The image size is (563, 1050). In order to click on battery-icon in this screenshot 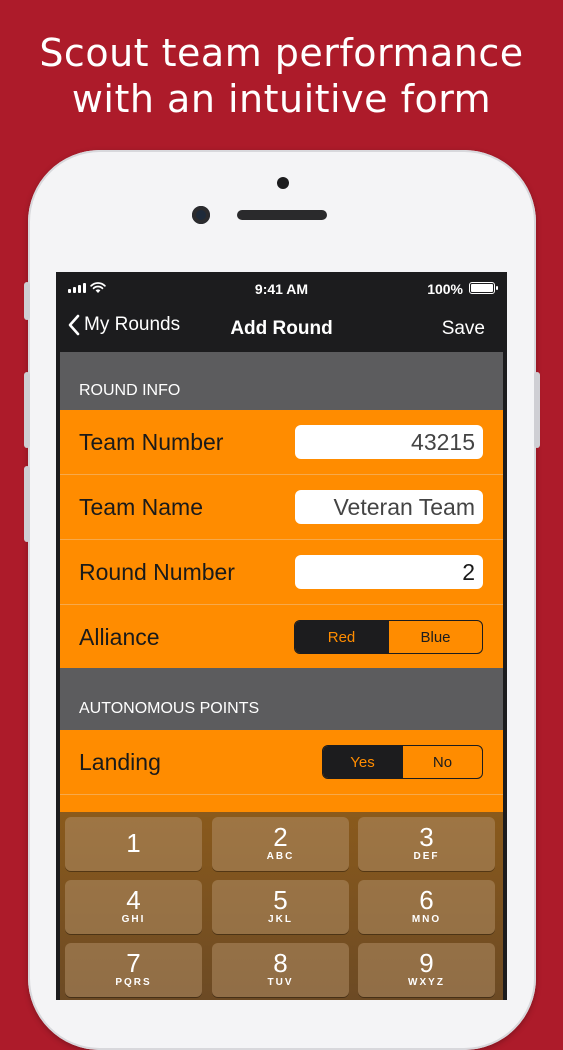, I will do `click(483, 288)`.